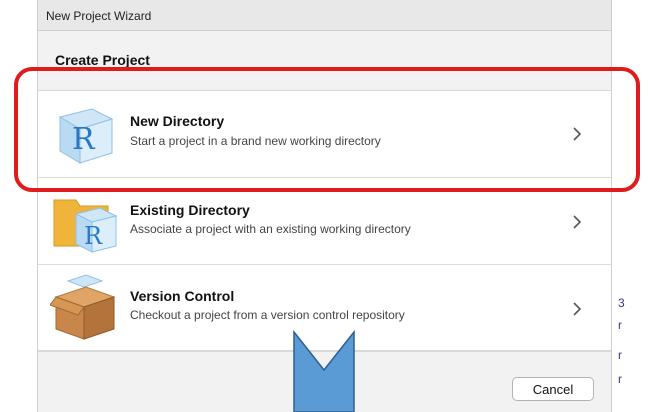 Image resolution: width=648 pixels, height=412 pixels. I want to click on option-title: Version Control, so click(182, 296).